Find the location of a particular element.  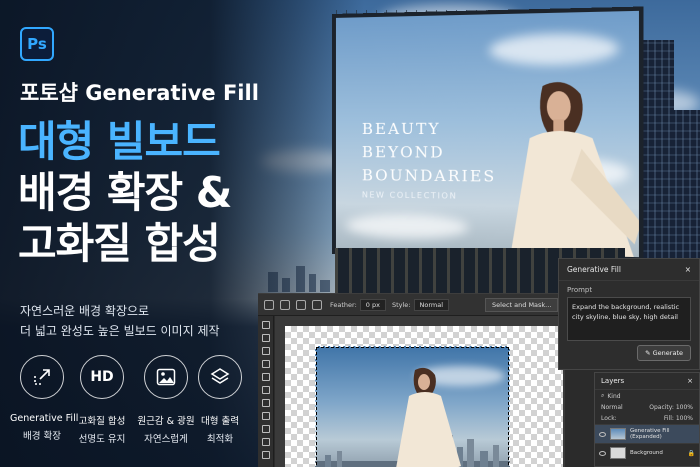

fill-input: 100% is located at coordinates (684, 418).